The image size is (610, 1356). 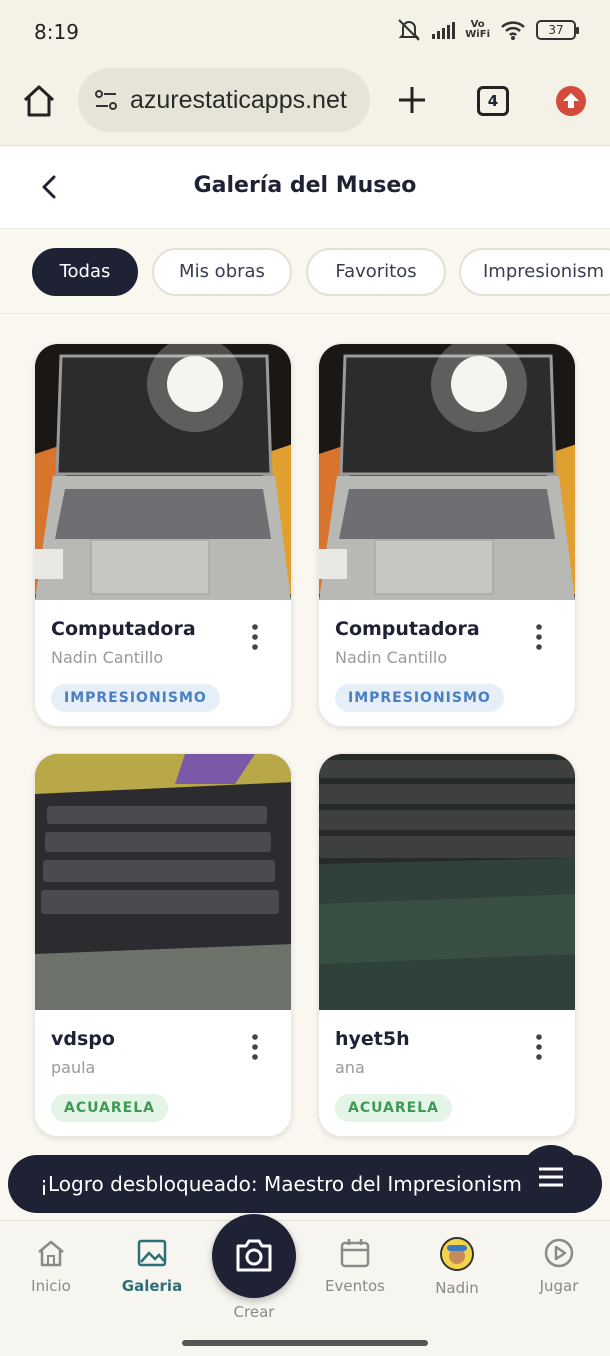 I want to click on battery-icon: 37, so click(x=557, y=30).